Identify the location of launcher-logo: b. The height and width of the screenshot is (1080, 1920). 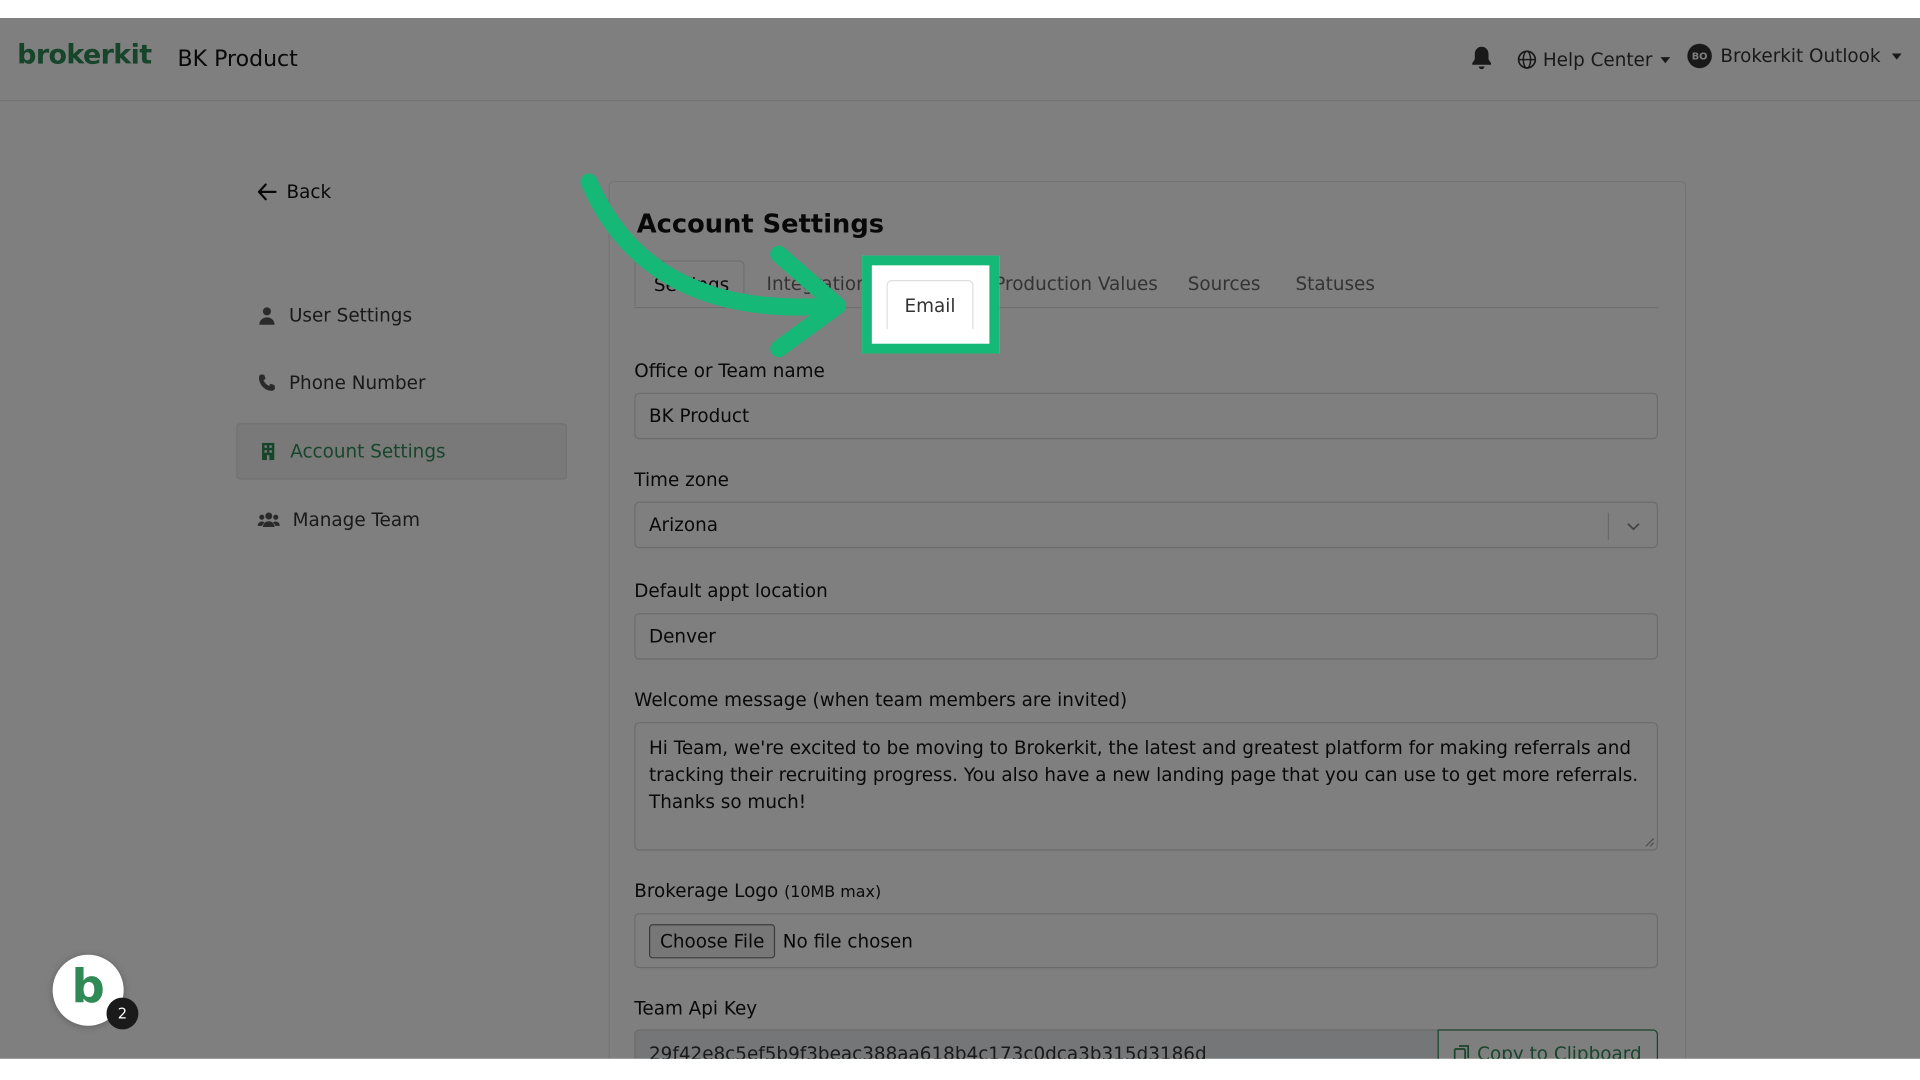
(88, 986).